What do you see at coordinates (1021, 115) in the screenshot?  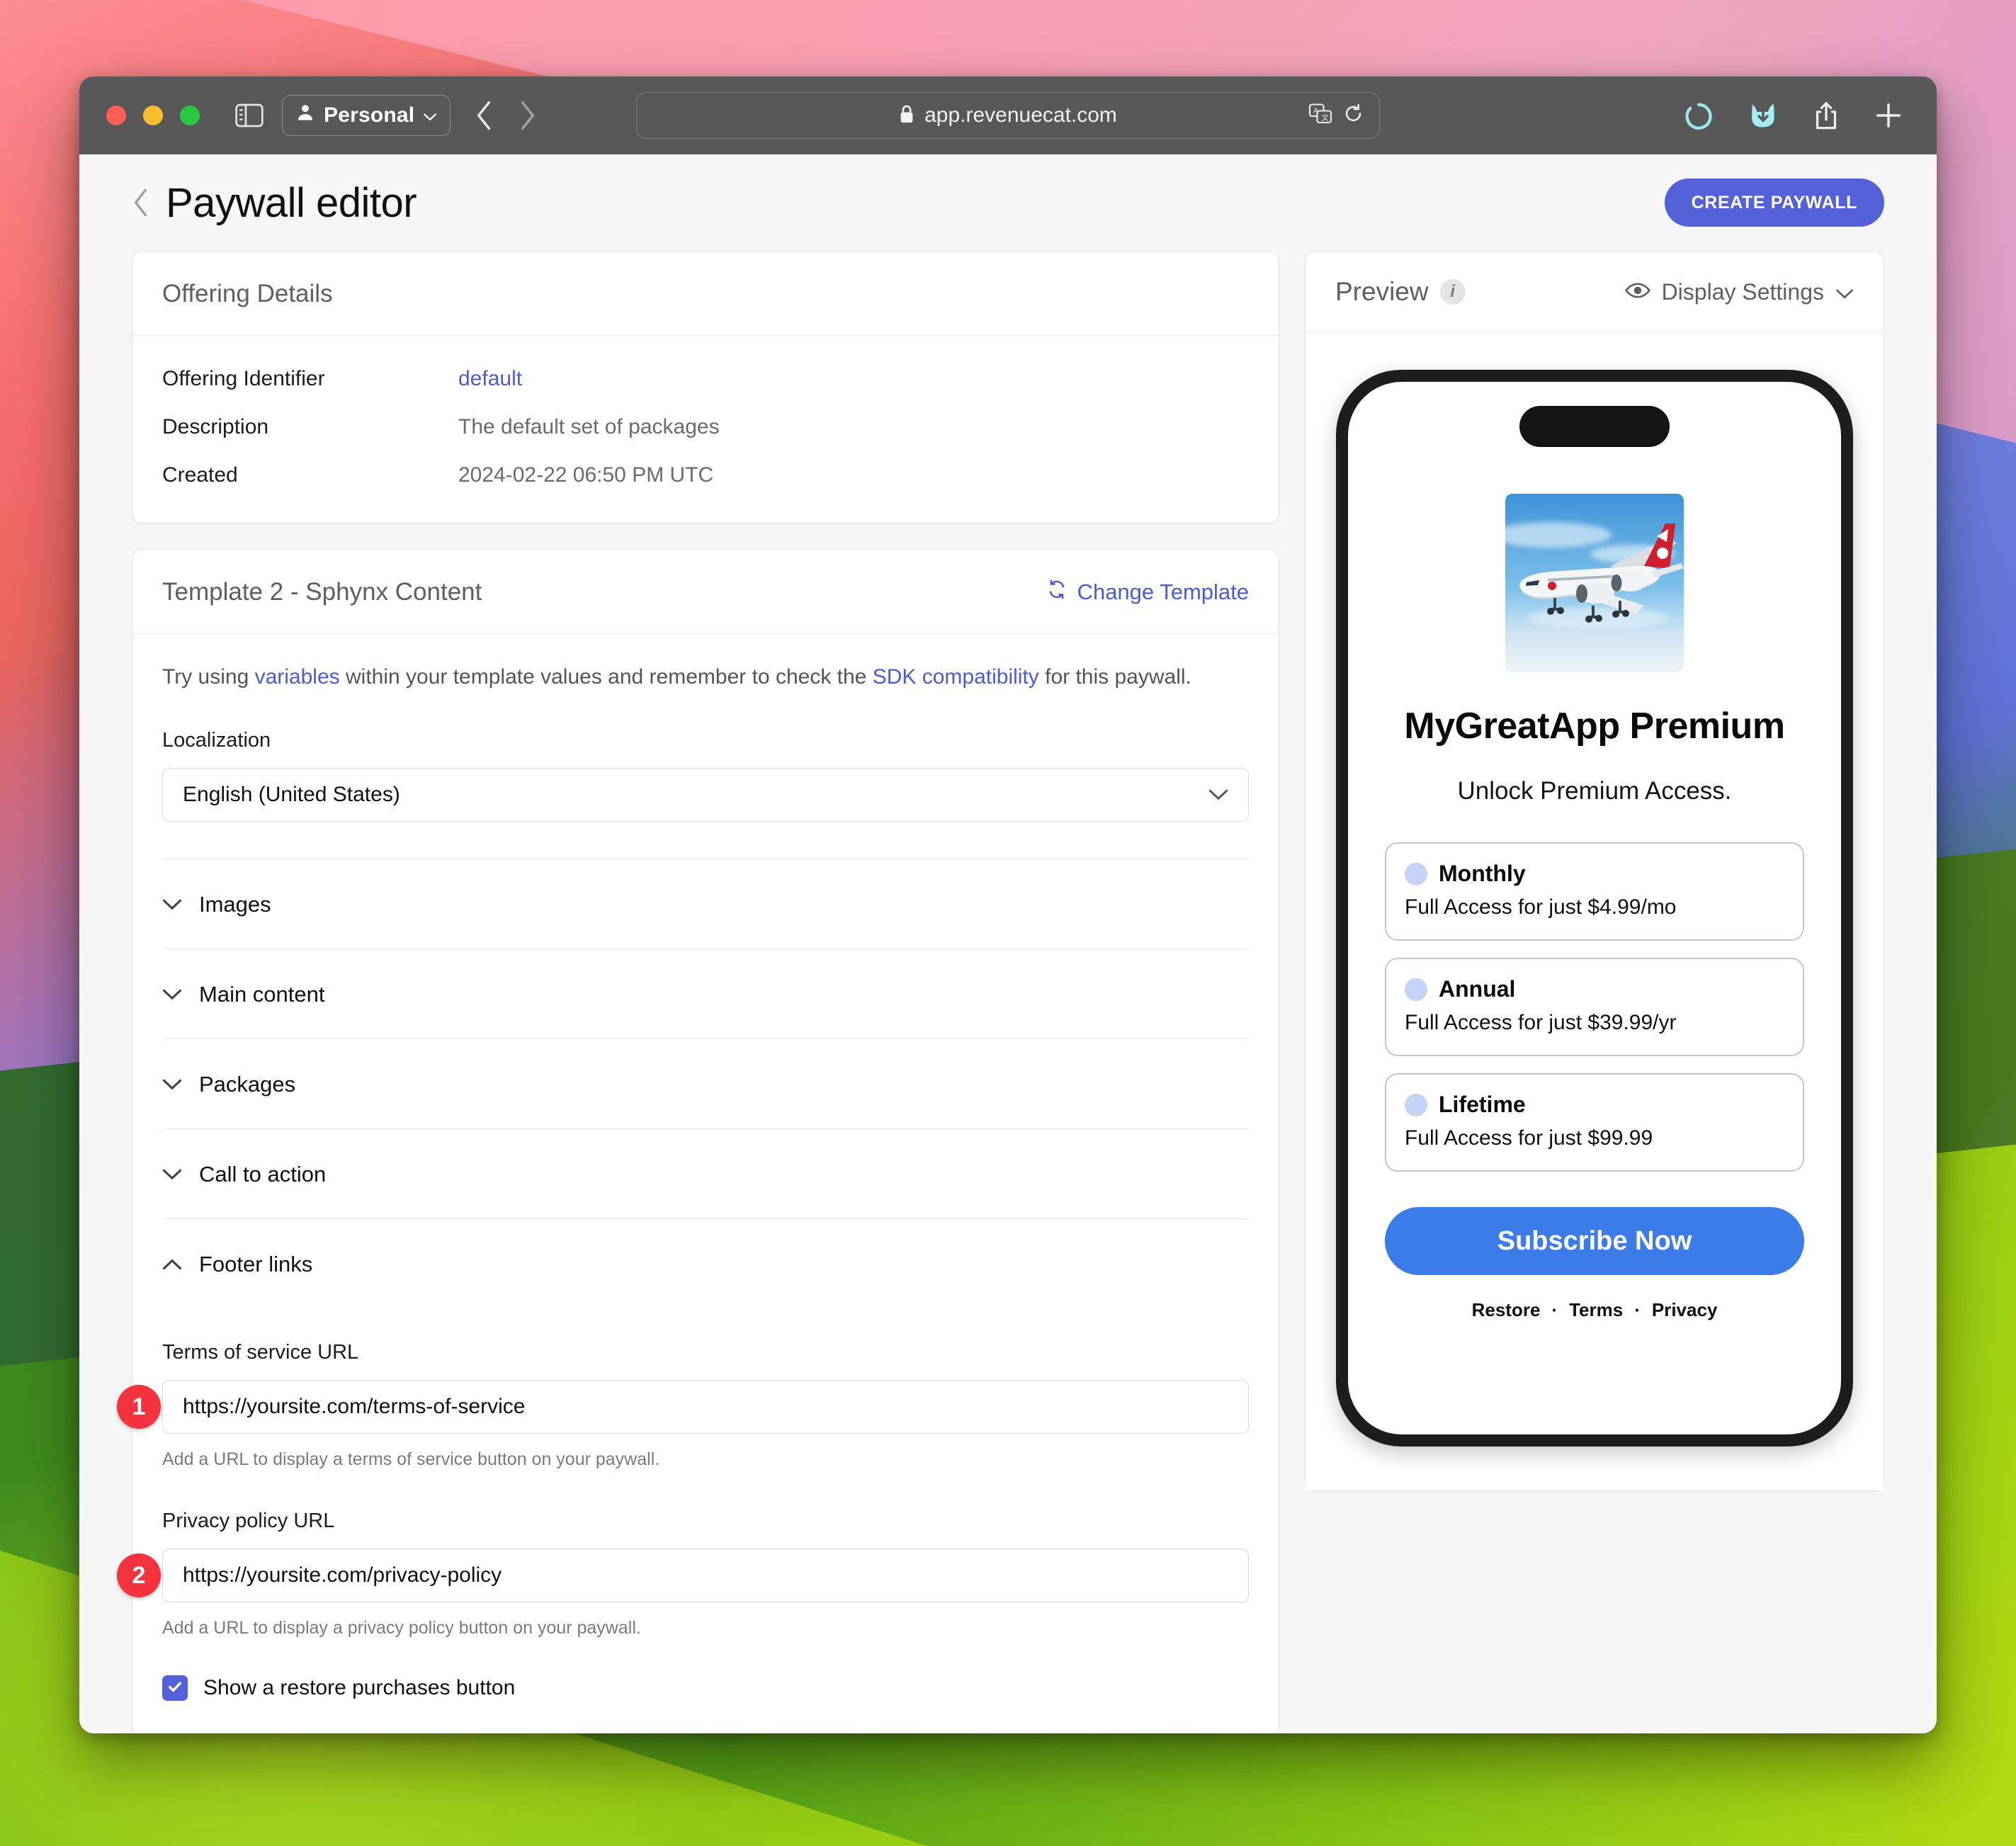 I see `url-text: app.revenuecat.com` at bounding box center [1021, 115].